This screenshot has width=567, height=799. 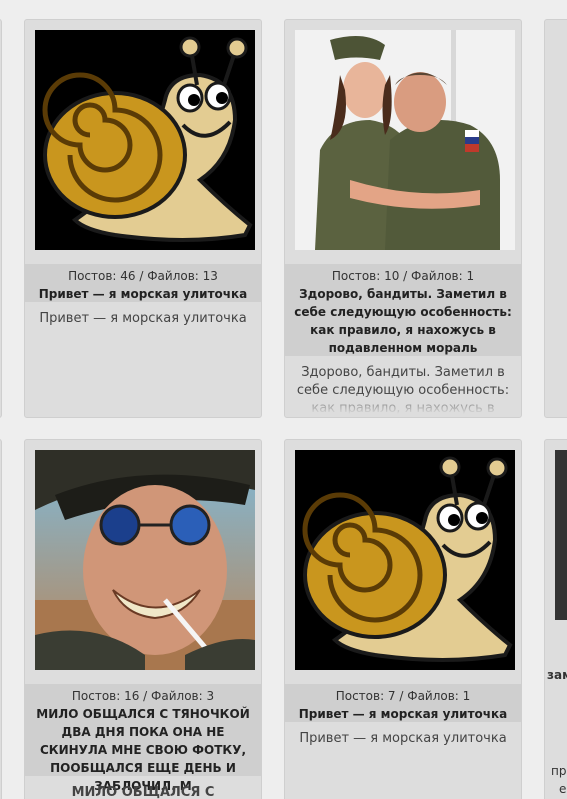 I want to click on thread-thumbnail-partial, so click(x=561, y=535).